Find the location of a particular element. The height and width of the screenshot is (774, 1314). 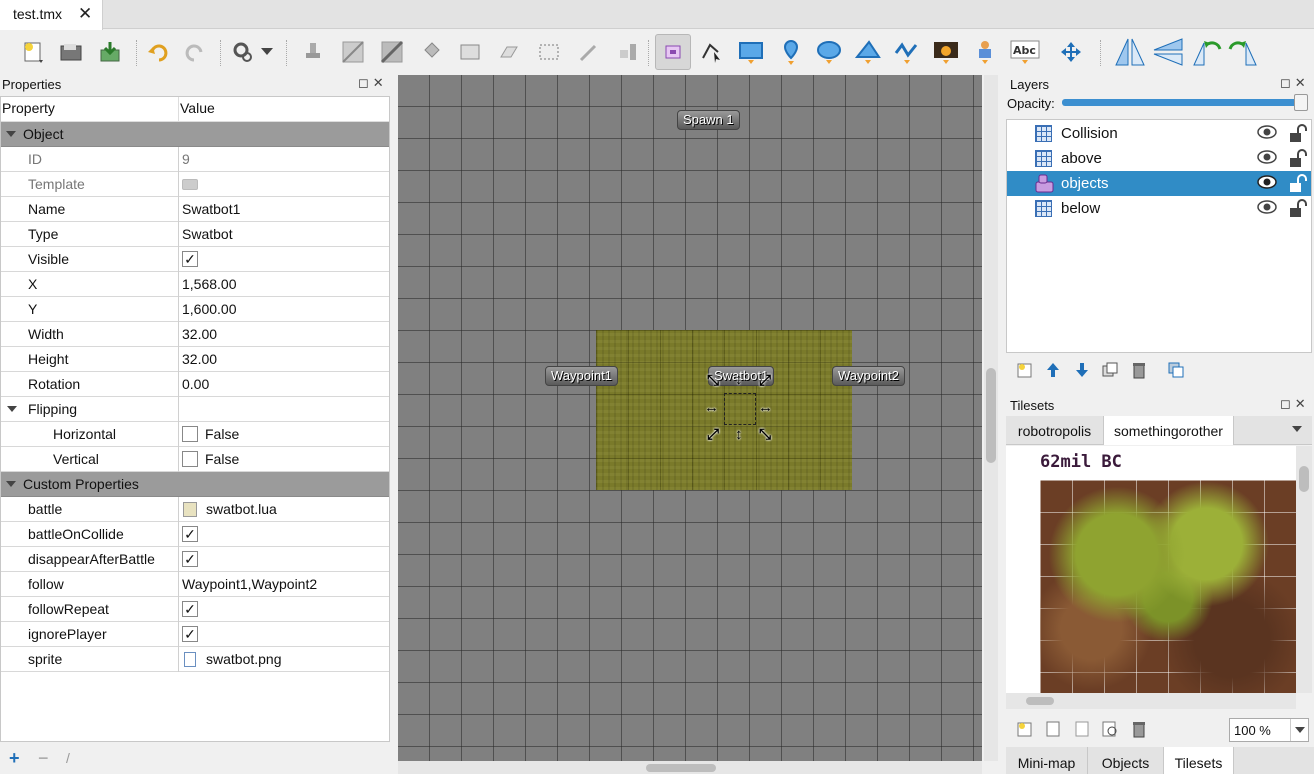

insert-polygon-icon is located at coordinates (868, 52).